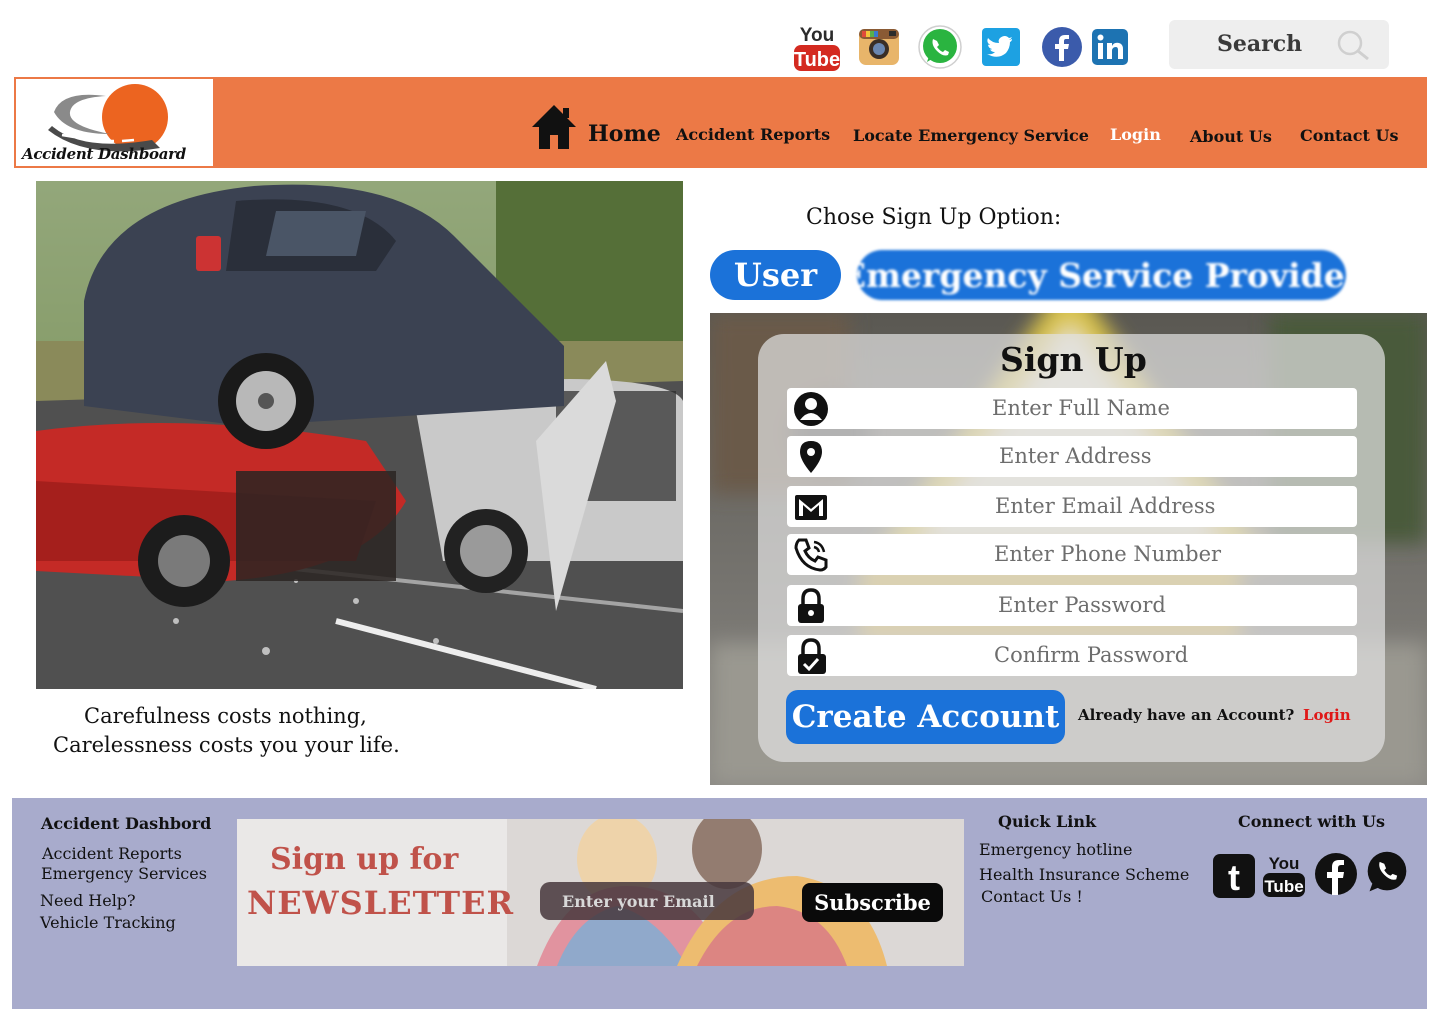 The height and width of the screenshot is (1024, 1440). Describe the element at coordinates (1073, 359) in the screenshot. I see `signup-title: Sign Up` at that location.